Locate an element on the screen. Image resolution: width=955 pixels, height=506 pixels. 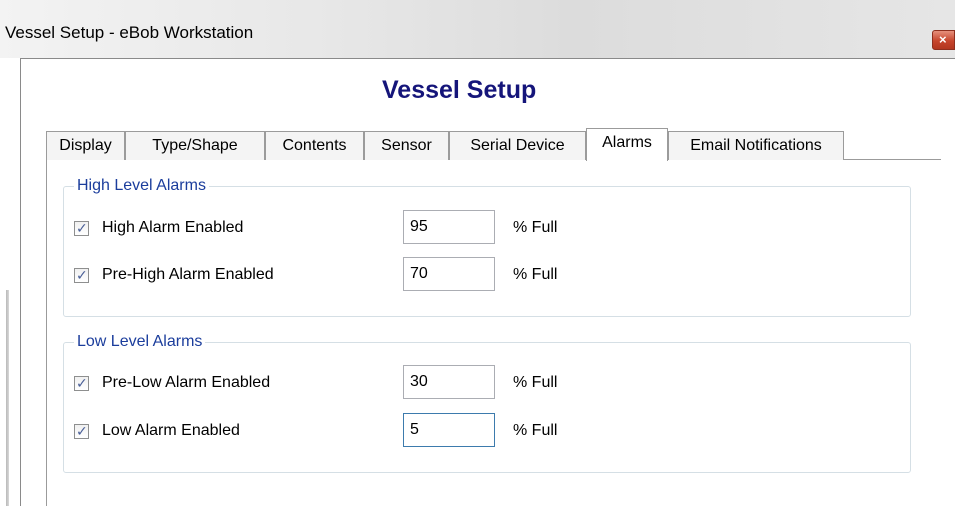
low-alarm-value-input is located at coordinates (449, 430).